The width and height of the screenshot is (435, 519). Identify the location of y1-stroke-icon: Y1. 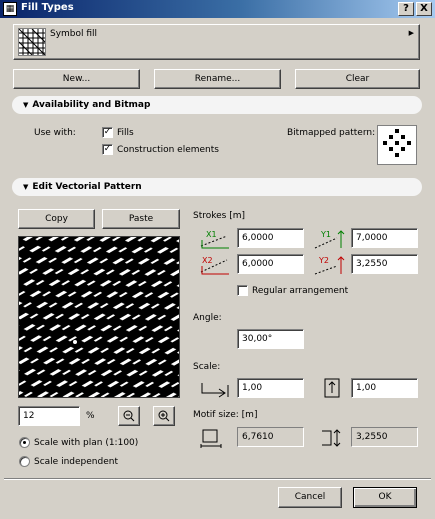
(329, 239).